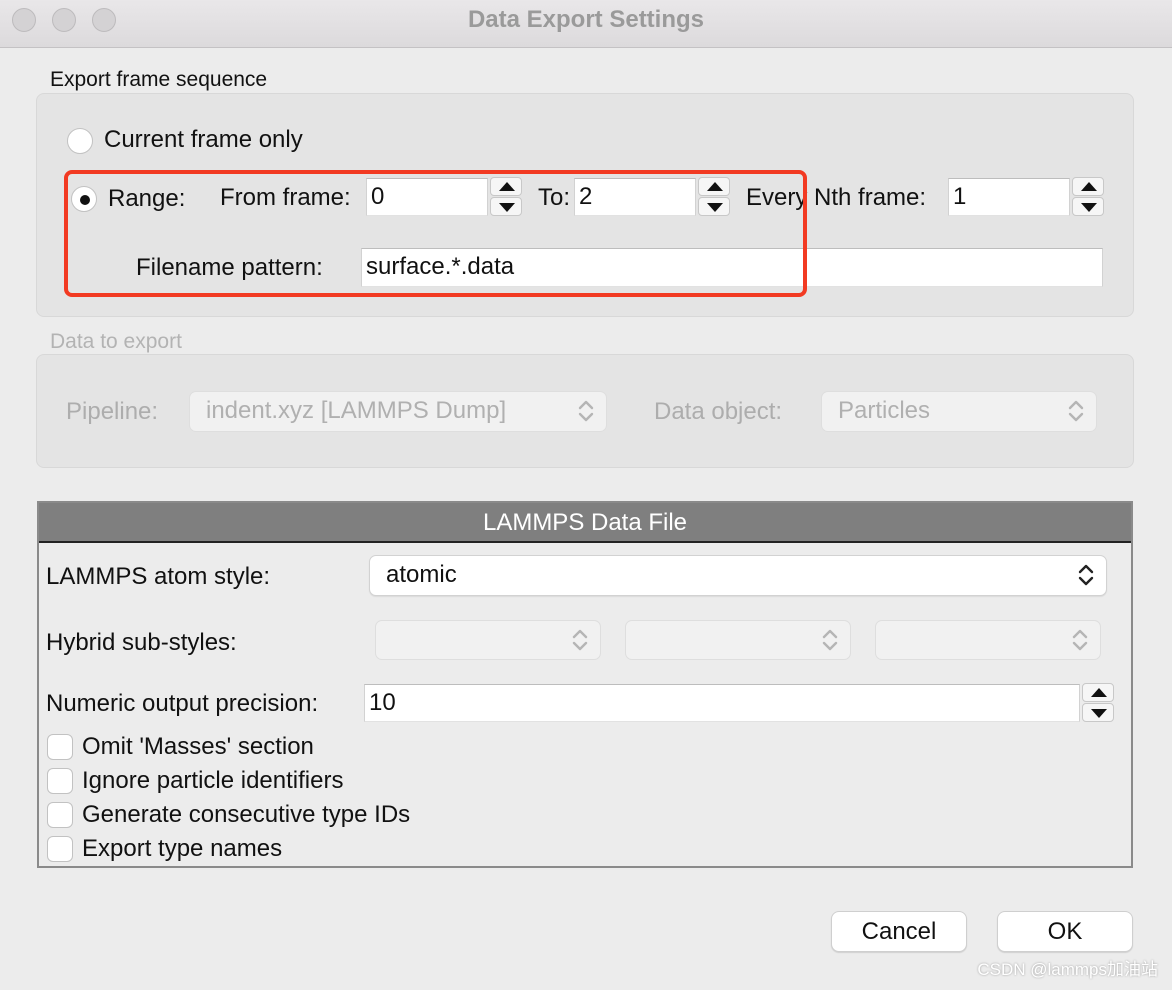 The height and width of the screenshot is (990, 1172). I want to click on pipeline-label: Pipeline:, so click(112, 411).